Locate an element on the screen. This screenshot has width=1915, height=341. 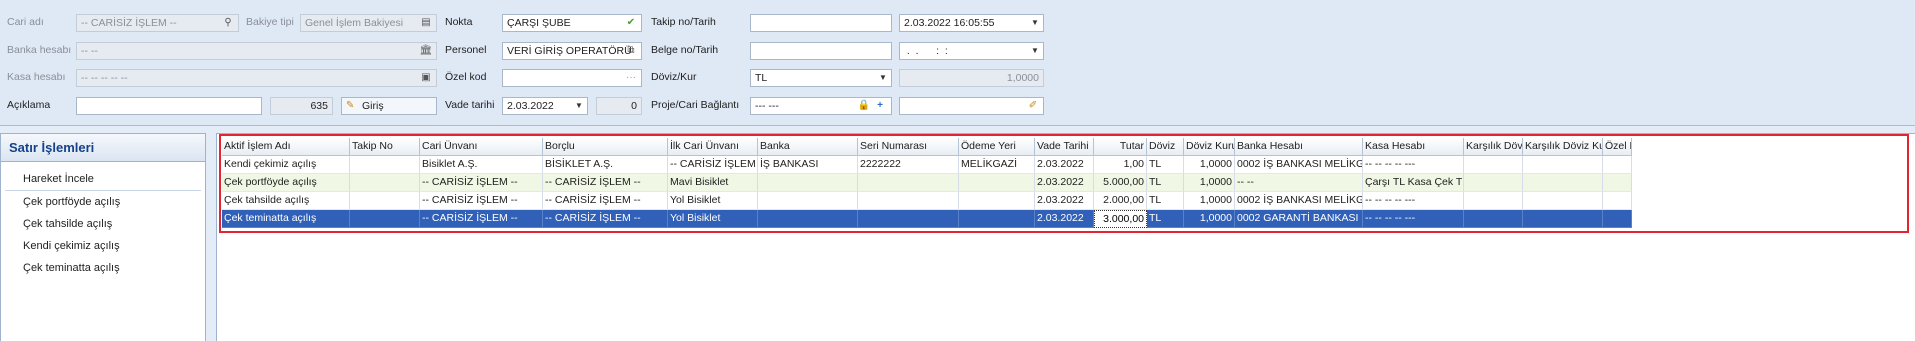
column-header: Aktif İşlem Adı is located at coordinates (286, 147).